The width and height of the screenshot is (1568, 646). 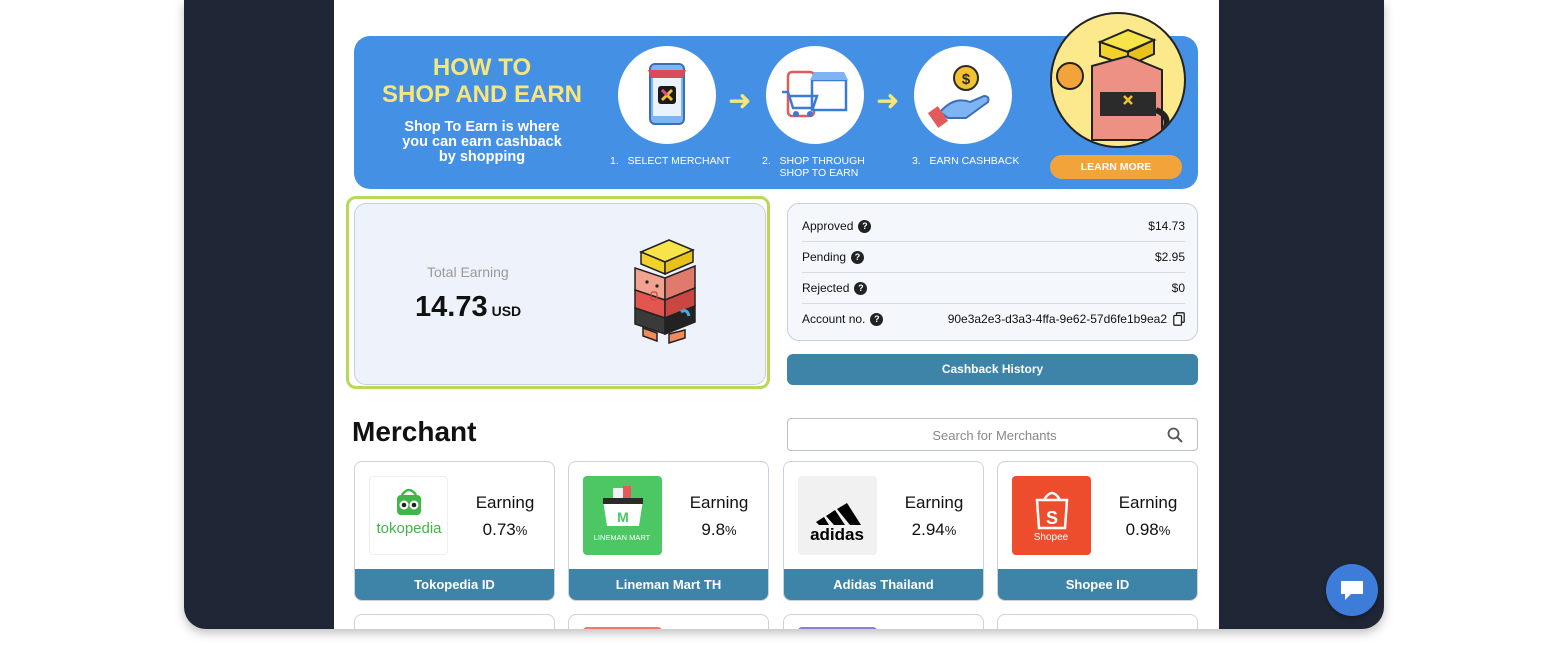 I want to click on lineman-mart-logo: M LINEMAN MART, so click(x=622, y=515).